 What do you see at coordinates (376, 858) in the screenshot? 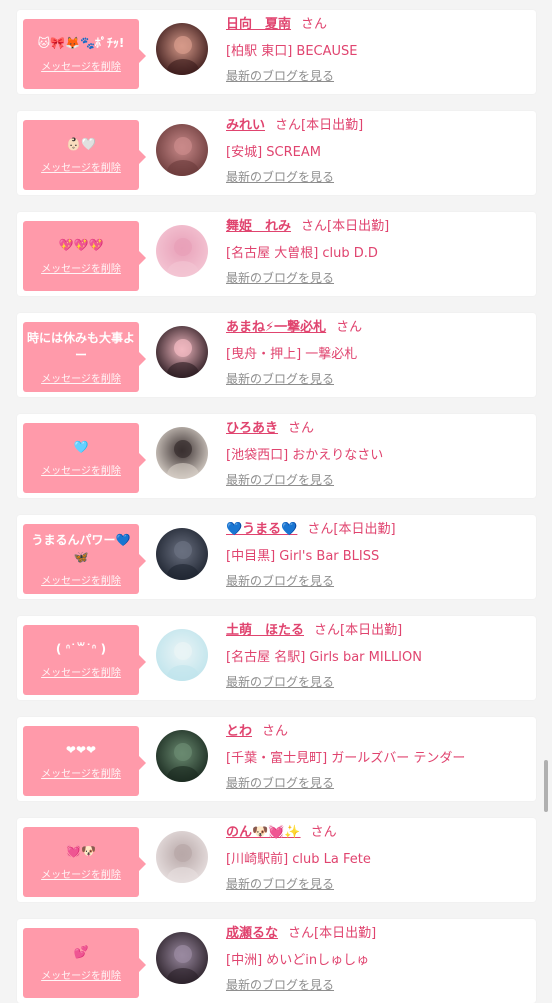
I see `cast-info: のん🐶💓✨ さん [川崎駅前] club La Fete 最新のブログを見る` at bounding box center [376, 858].